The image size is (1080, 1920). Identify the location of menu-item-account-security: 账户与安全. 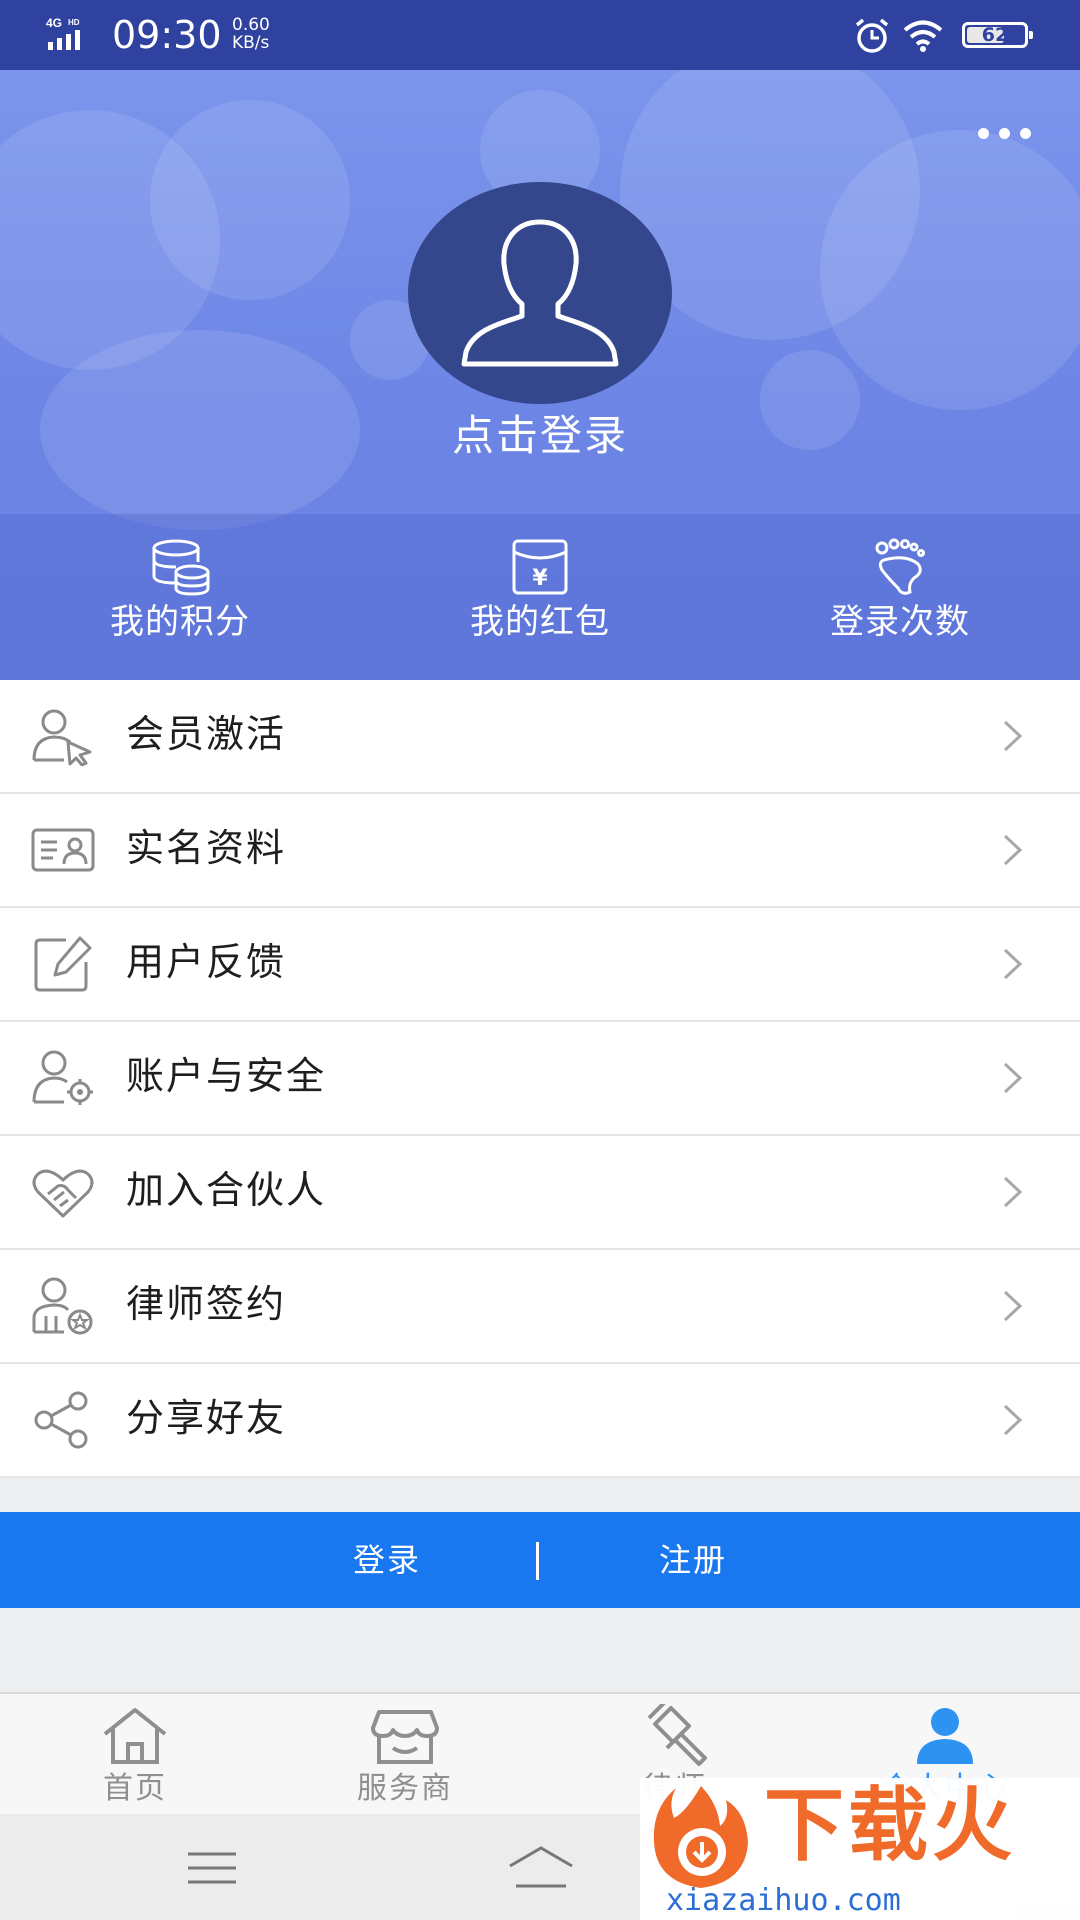
(540, 1079).